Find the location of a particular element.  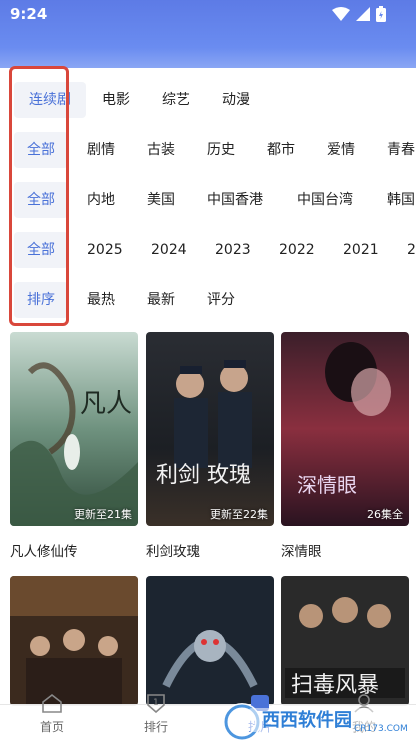

ranking-icon: 1 is located at coordinates (156, 703).